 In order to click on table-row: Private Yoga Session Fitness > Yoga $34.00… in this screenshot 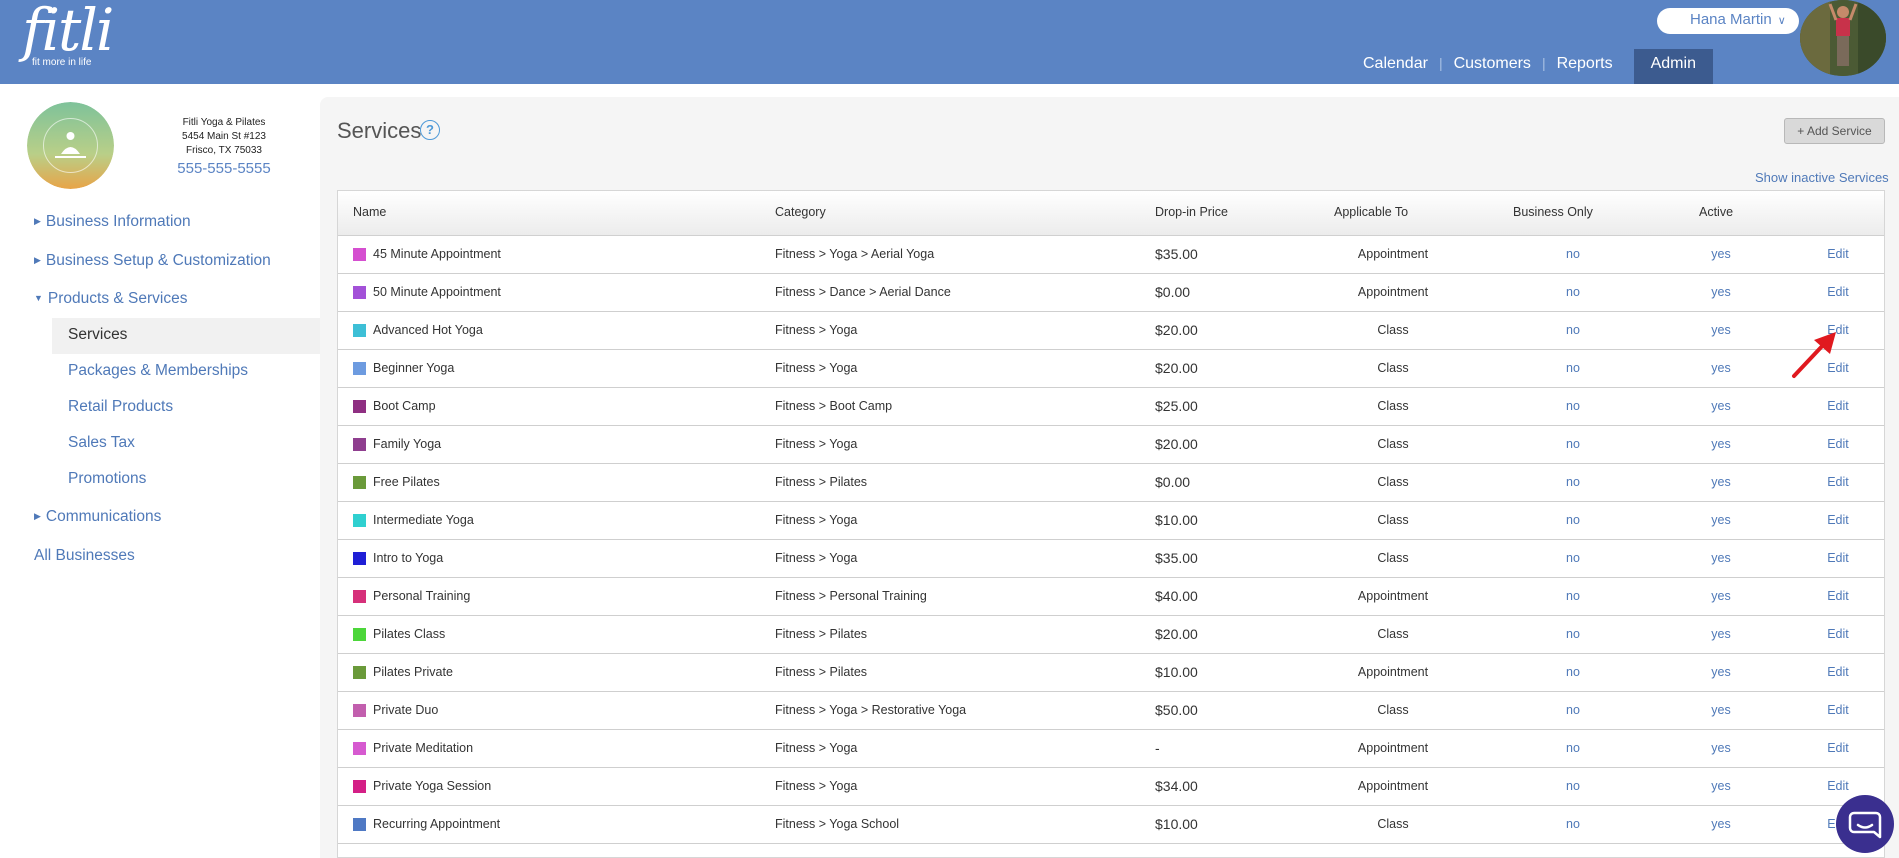, I will do `click(1111, 787)`.